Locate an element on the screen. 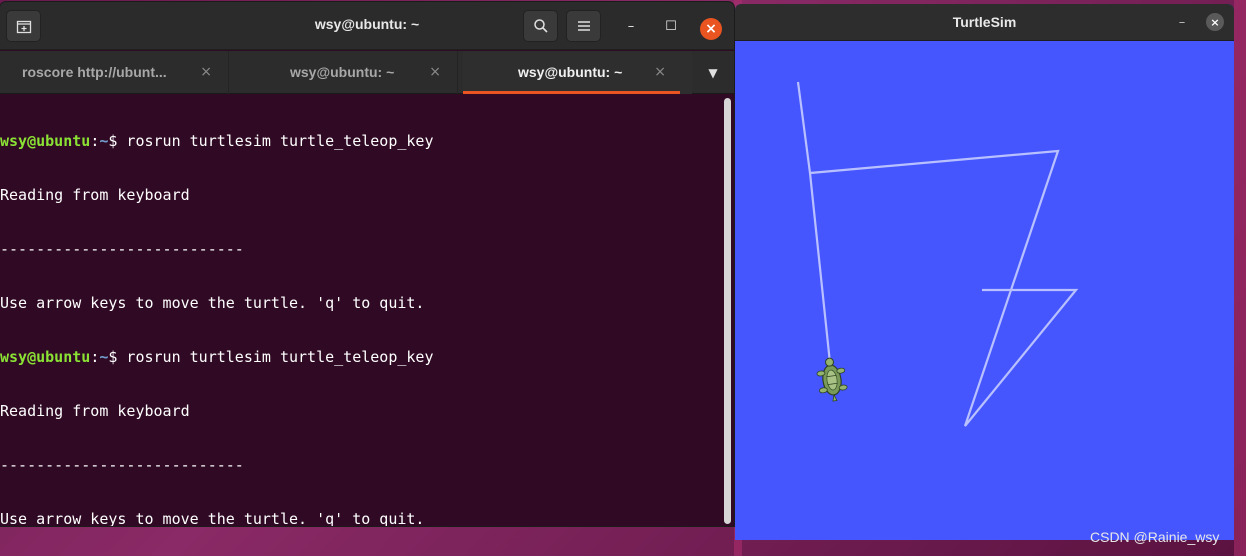 This screenshot has height=556, width=1246. hamburger-menu-icon is located at coordinates (583, 26).